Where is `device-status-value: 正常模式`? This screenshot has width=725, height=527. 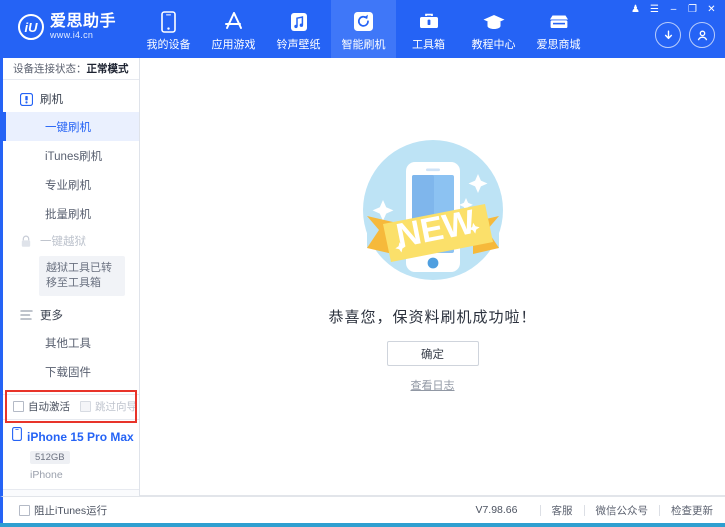
device-status-value: 正常模式 is located at coordinates (107, 69).